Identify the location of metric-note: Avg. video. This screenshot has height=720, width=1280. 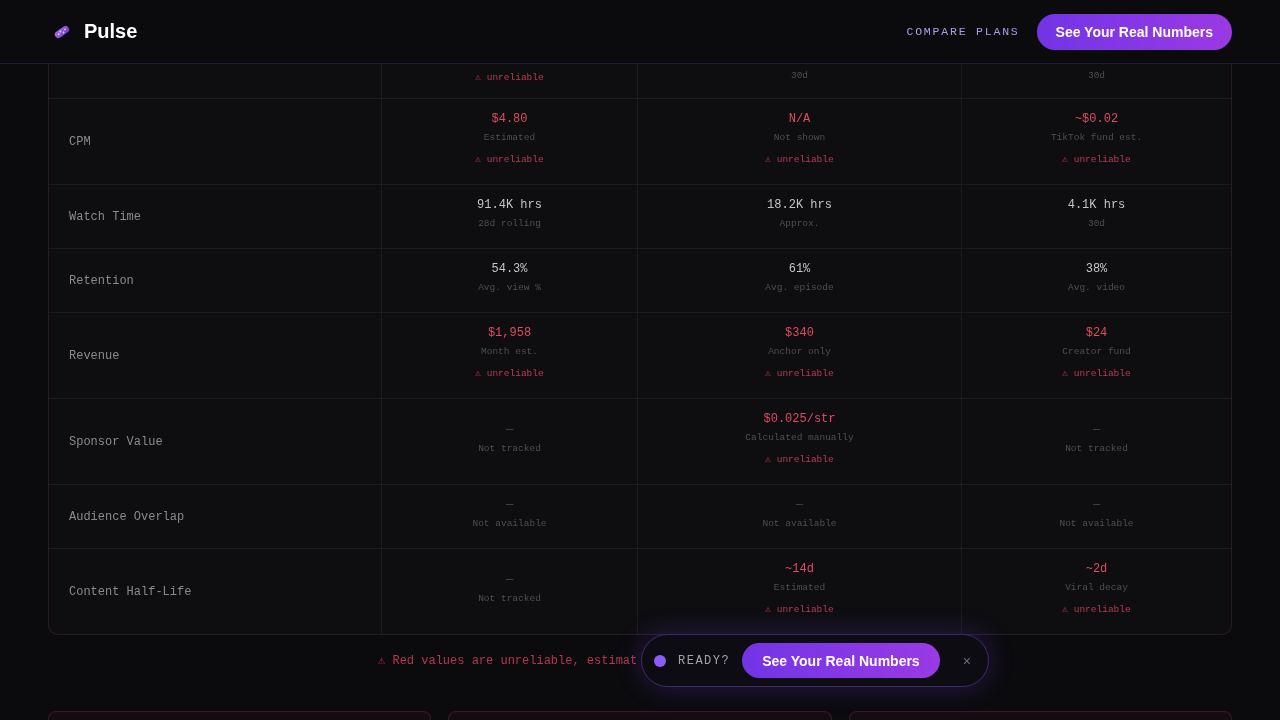
(1096, 288).